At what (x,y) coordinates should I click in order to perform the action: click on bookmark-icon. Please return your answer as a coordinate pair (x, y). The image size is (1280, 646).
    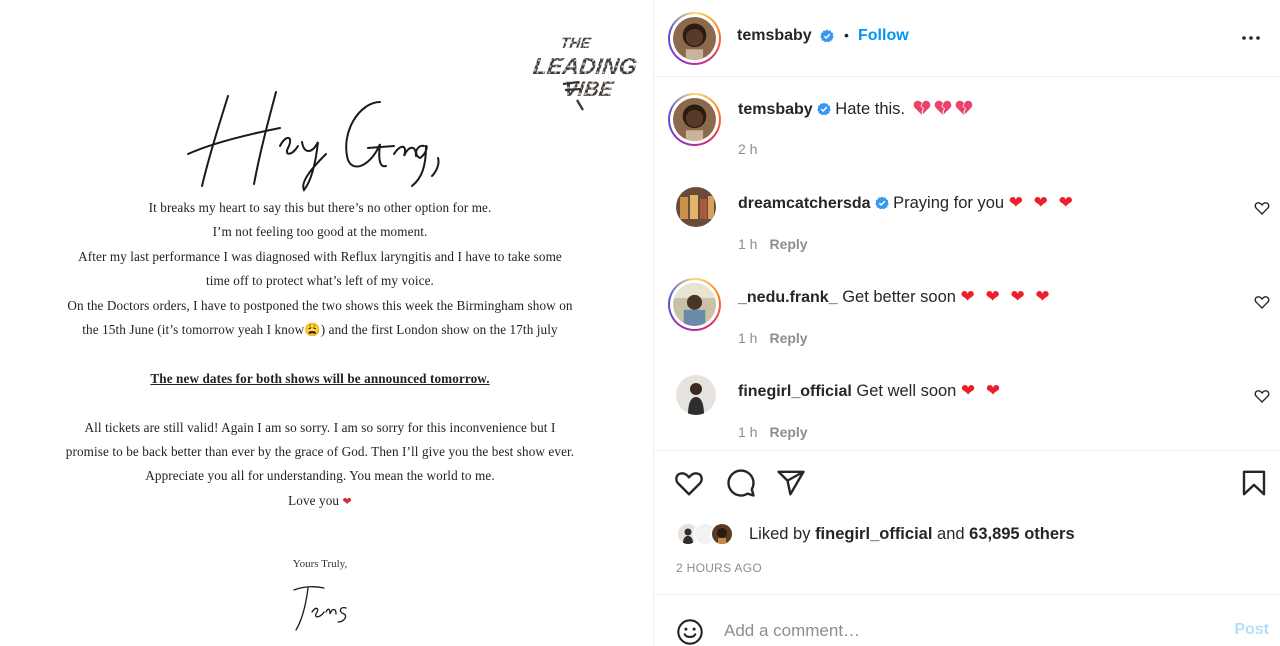
    Looking at the image, I should click on (1254, 483).